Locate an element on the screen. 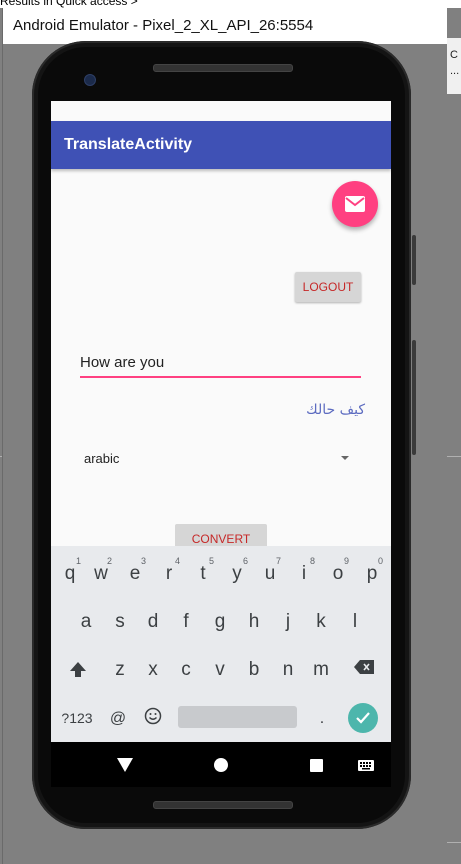 This screenshot has width=461, height=864. top-speaker is located at coordinates (223, 68).